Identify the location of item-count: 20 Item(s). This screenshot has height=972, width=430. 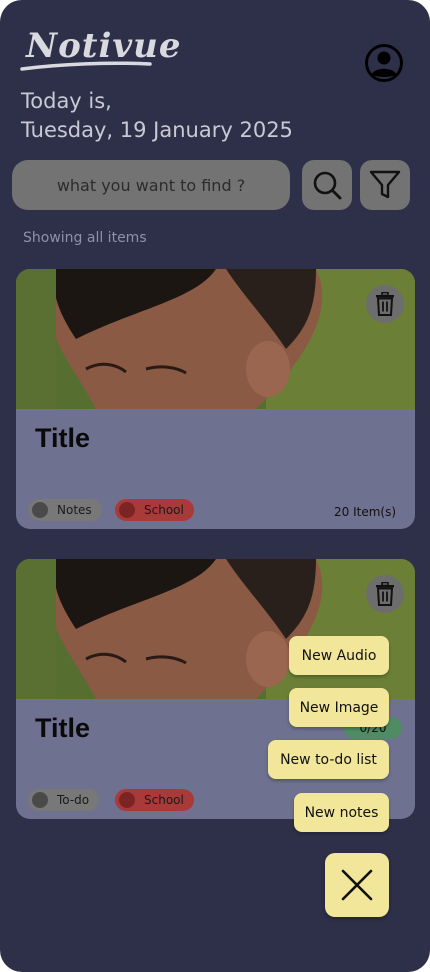
(365, 512).